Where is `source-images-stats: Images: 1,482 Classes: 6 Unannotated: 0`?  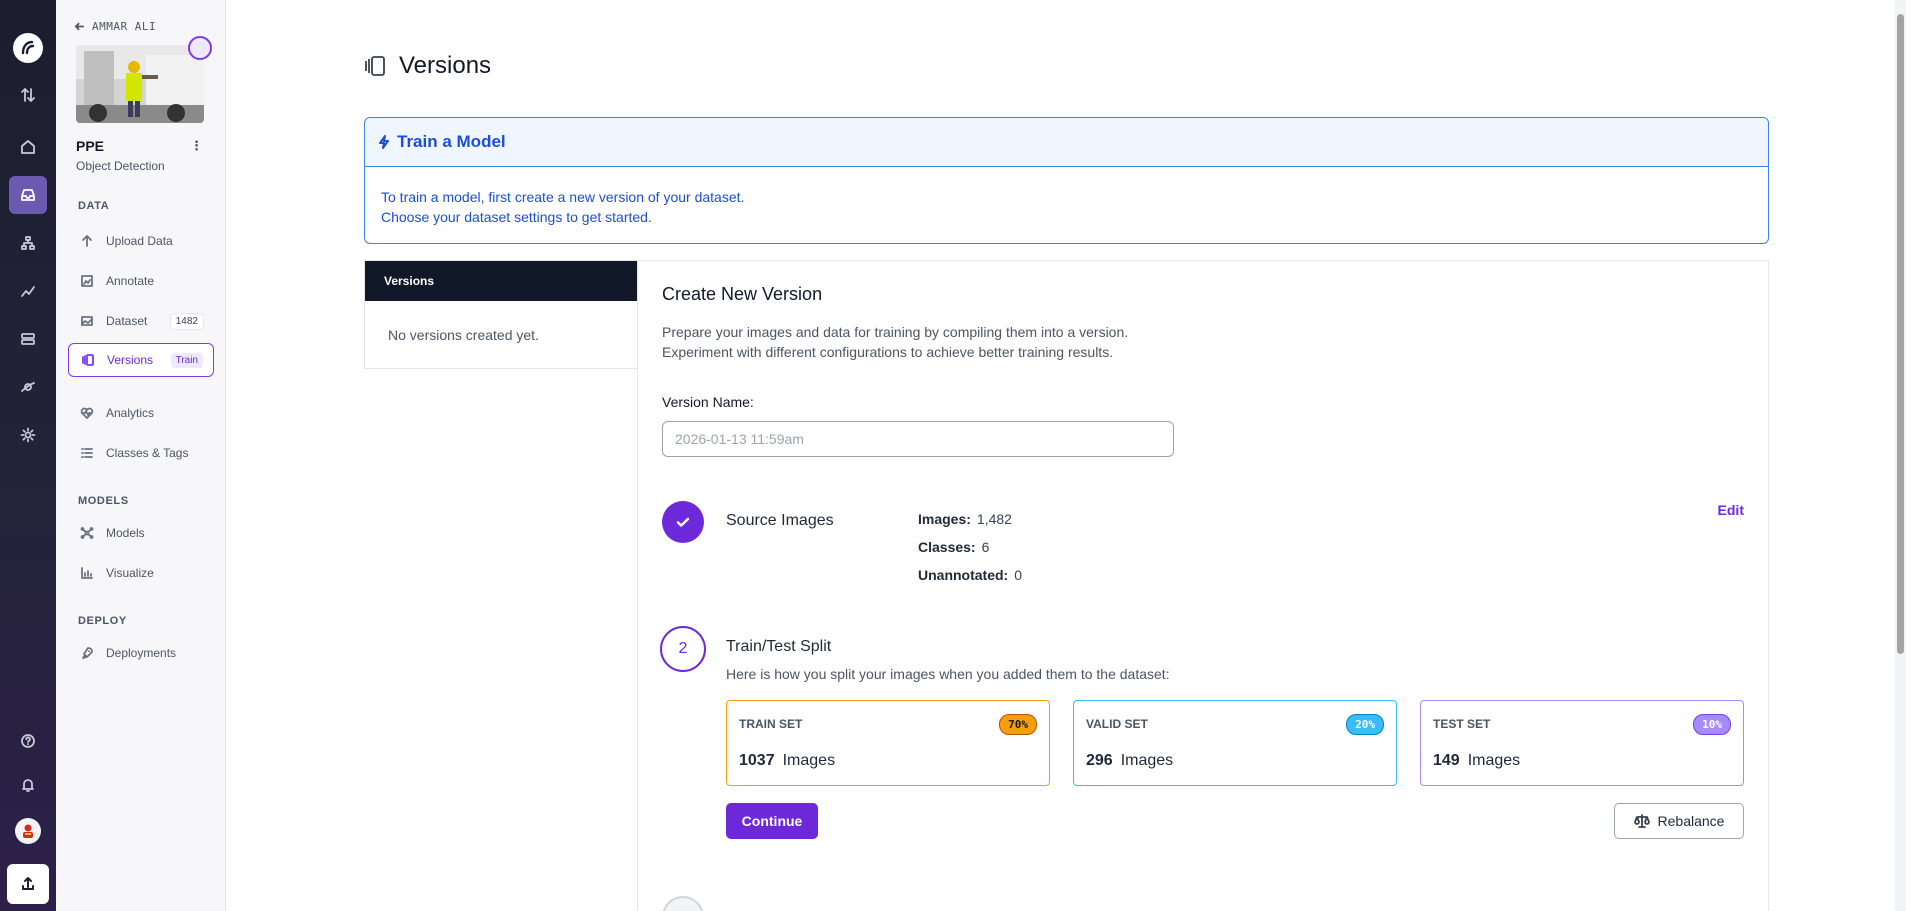
source-images-stats: Images: 1,482 Classes: 6 Unannotated: 0 is located at coordinates (970, 547).